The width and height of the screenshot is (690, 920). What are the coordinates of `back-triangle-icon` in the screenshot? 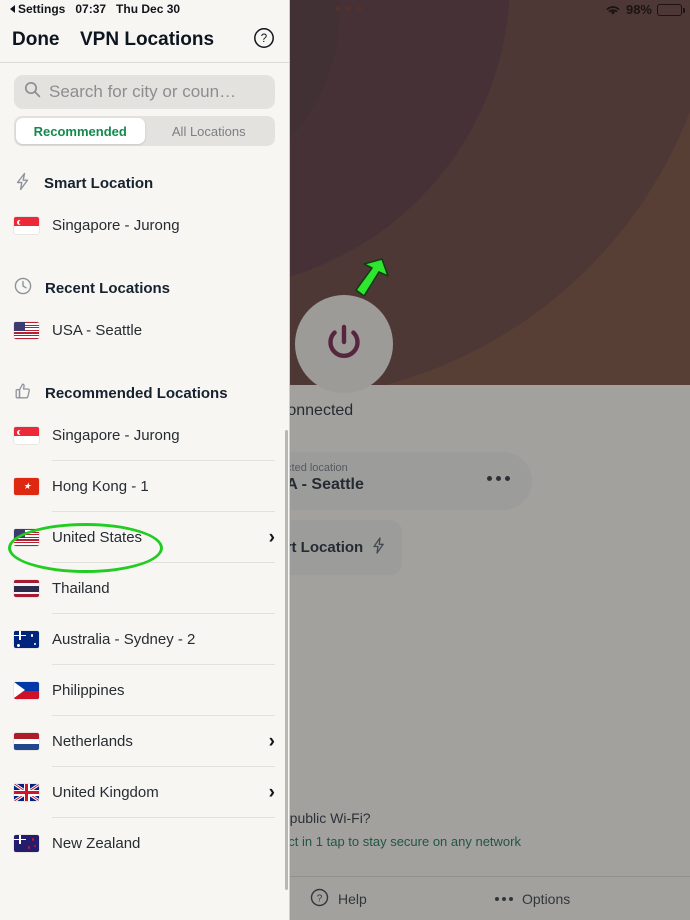 It's located at (12, 9).